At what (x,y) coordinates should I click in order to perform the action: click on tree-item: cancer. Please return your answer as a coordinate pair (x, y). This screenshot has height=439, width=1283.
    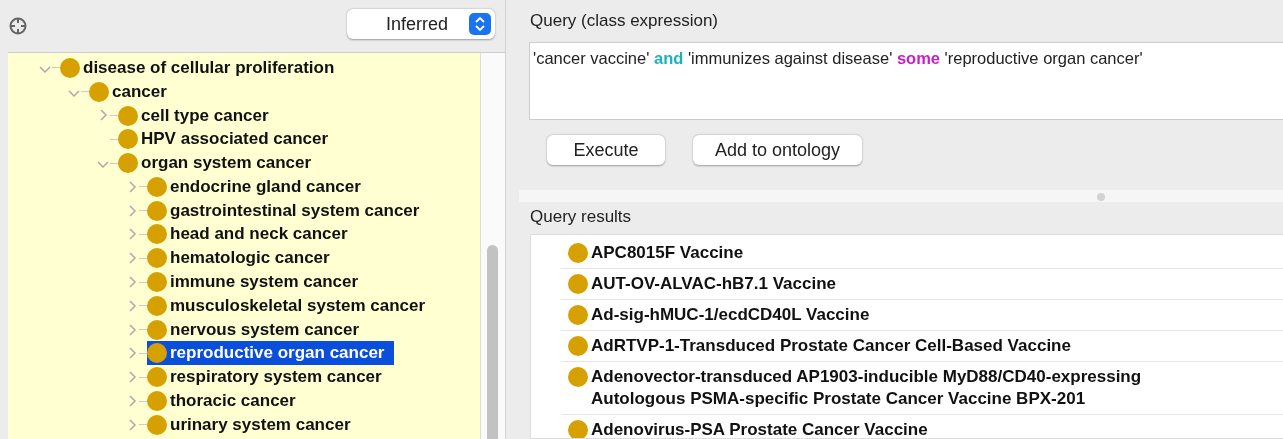
    Looking at the image, I should click on (133, 91).